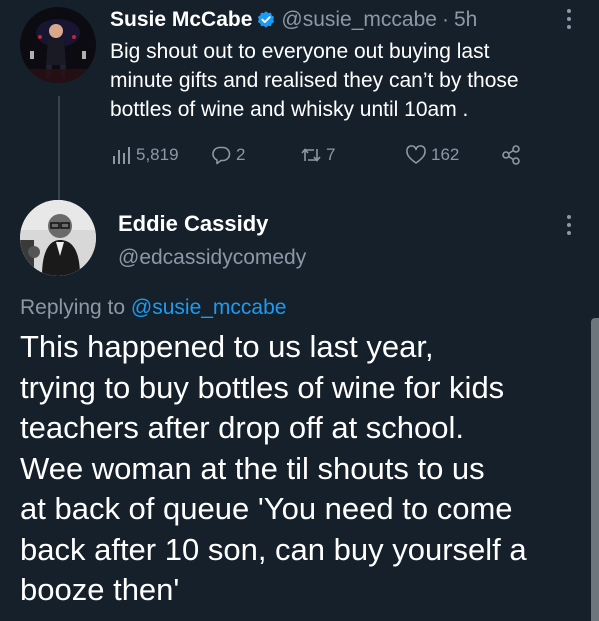  I want to click on share-button, so click(513, 155).